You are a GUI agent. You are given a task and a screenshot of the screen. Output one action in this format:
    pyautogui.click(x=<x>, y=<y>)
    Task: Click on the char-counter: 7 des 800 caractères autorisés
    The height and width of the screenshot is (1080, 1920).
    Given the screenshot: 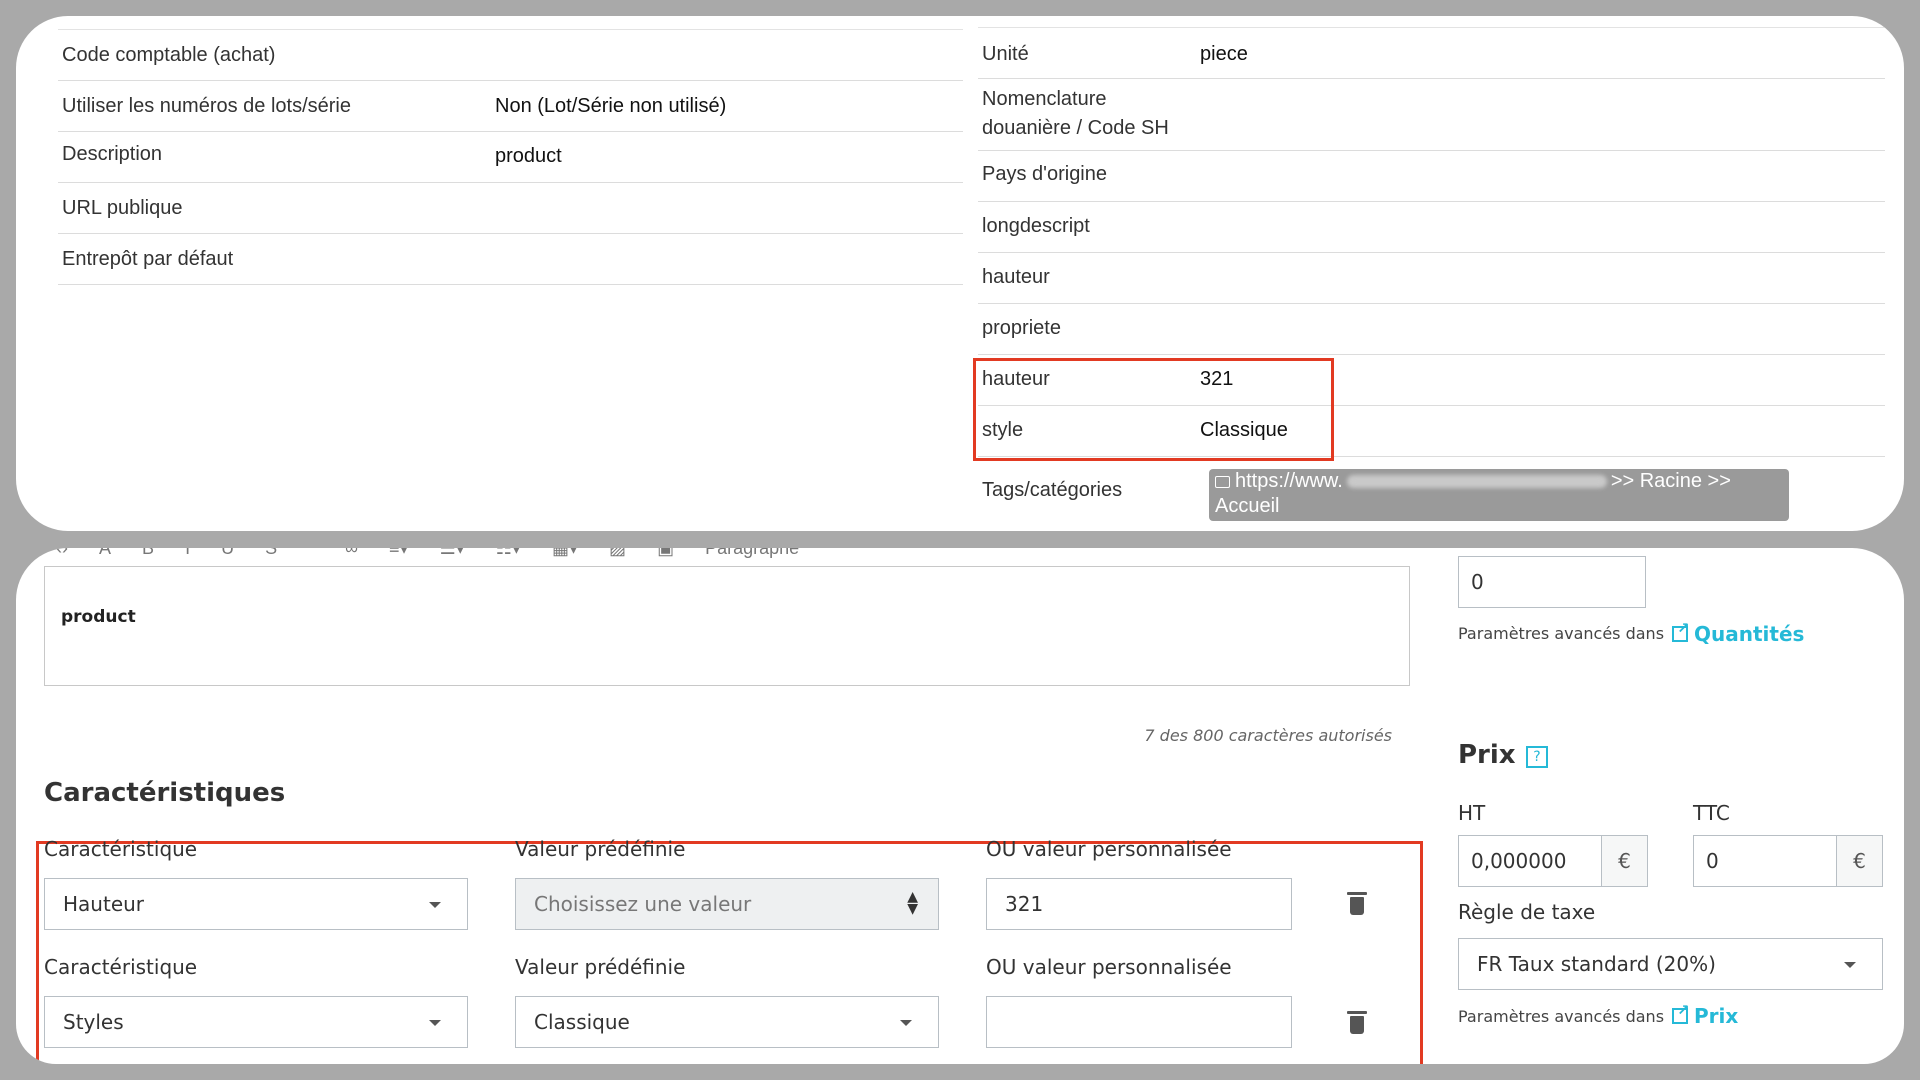 What is the action you would take?
    pyautogui.click(x=1268, y=735)
    